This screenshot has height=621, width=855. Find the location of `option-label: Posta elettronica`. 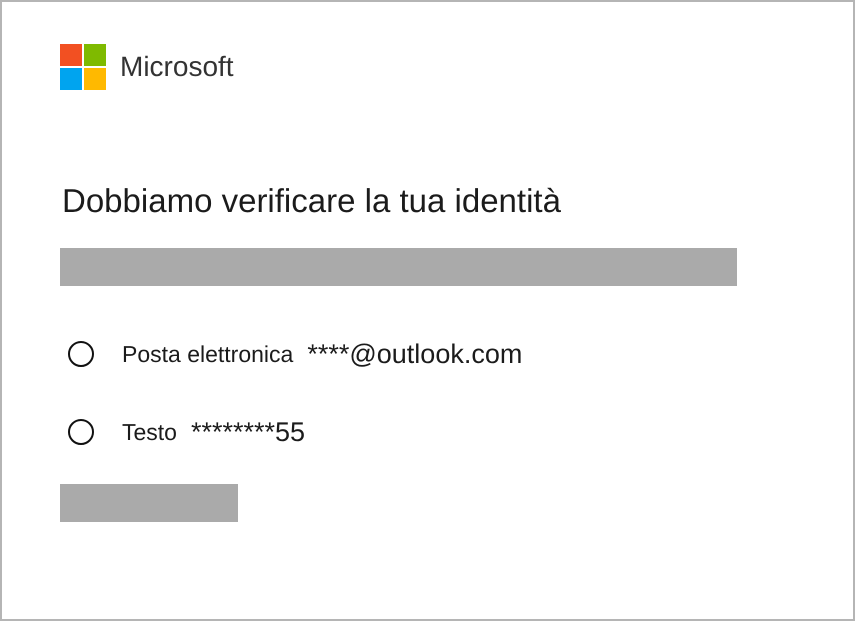

option-label: Posta elettronica is located at coordinates (208, 354).